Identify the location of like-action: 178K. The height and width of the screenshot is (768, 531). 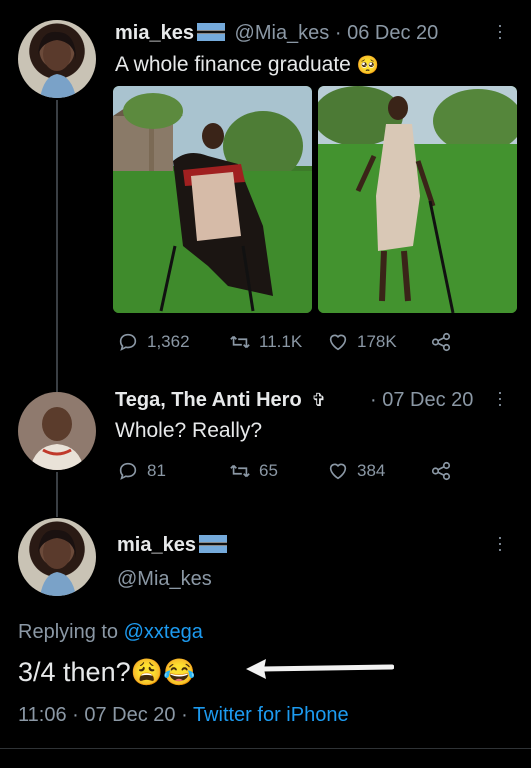
(362, 342).